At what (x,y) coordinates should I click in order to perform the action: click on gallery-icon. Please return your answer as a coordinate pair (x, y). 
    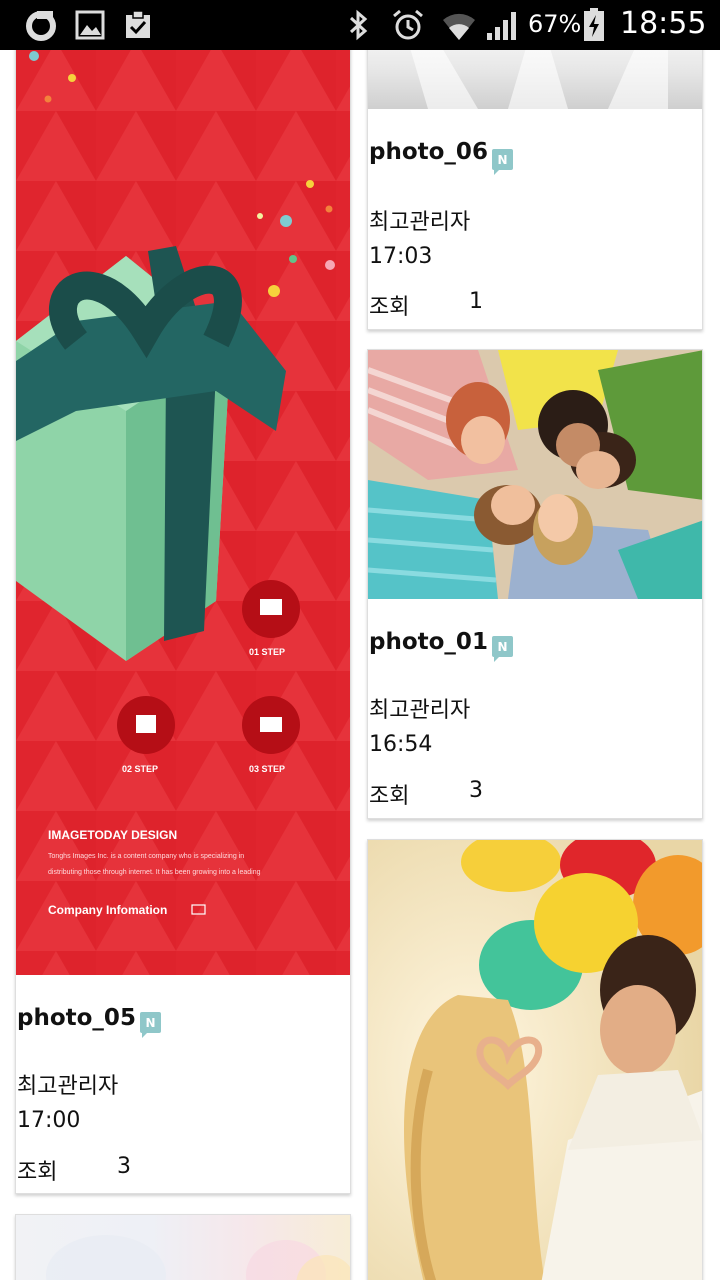
    Looking at the image, I should click on (90, 25).